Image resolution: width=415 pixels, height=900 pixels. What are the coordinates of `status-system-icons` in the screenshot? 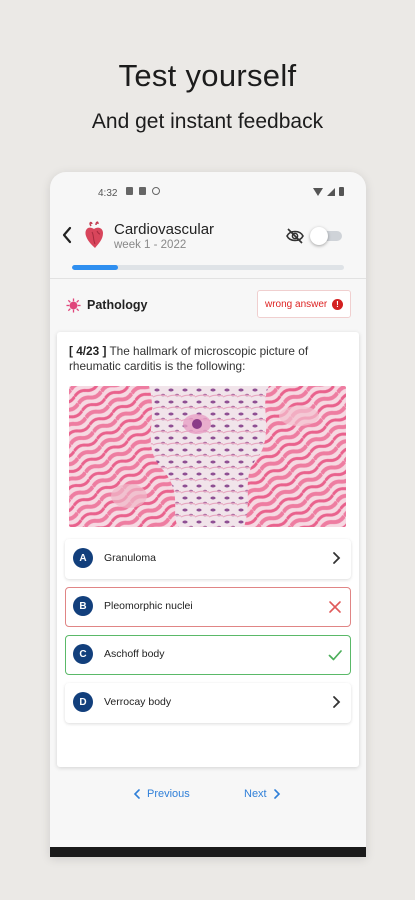 It's located at (328, 191).